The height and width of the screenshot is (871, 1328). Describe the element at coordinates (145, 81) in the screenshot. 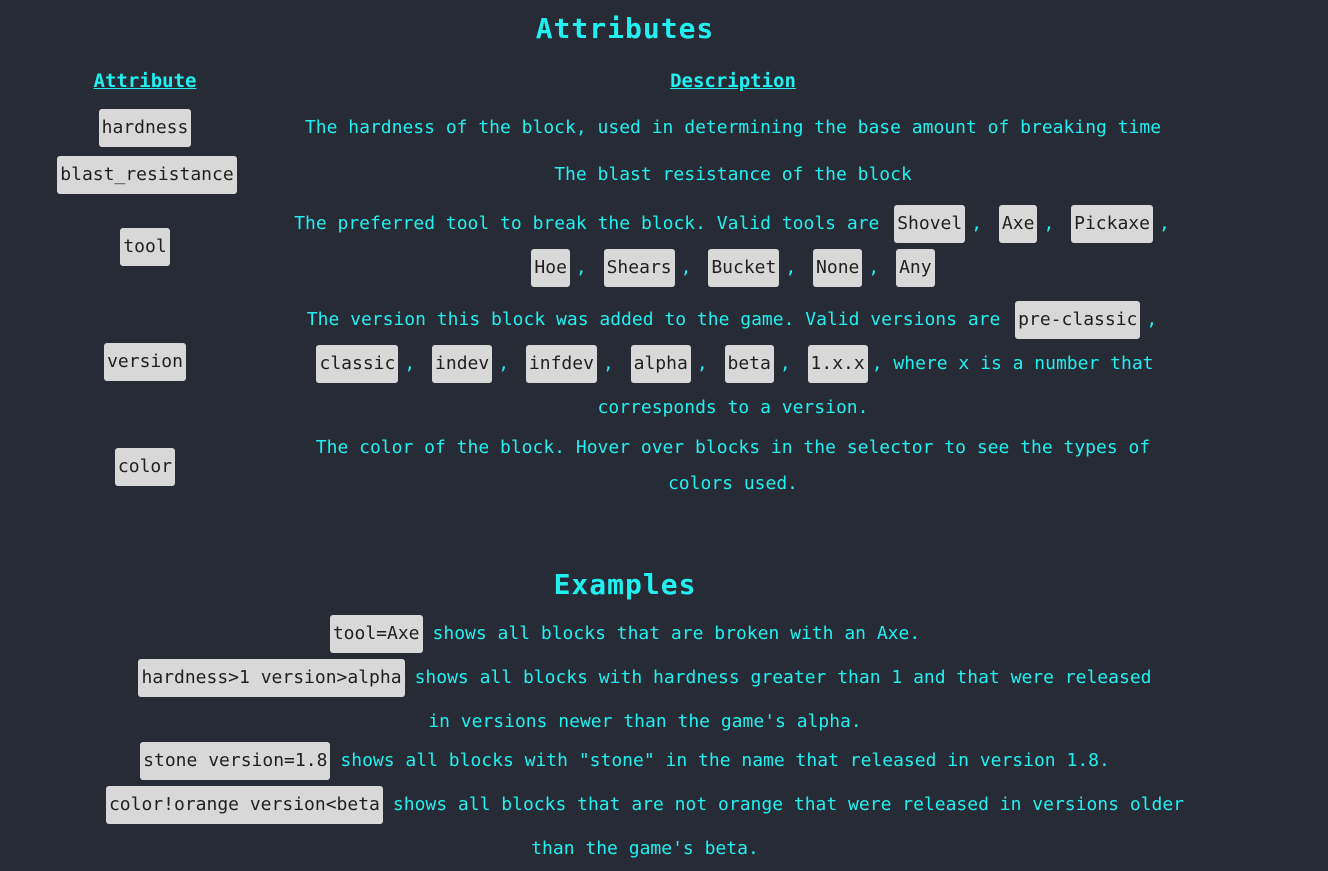

I see `attribute-column-header: Attribute` at that location.